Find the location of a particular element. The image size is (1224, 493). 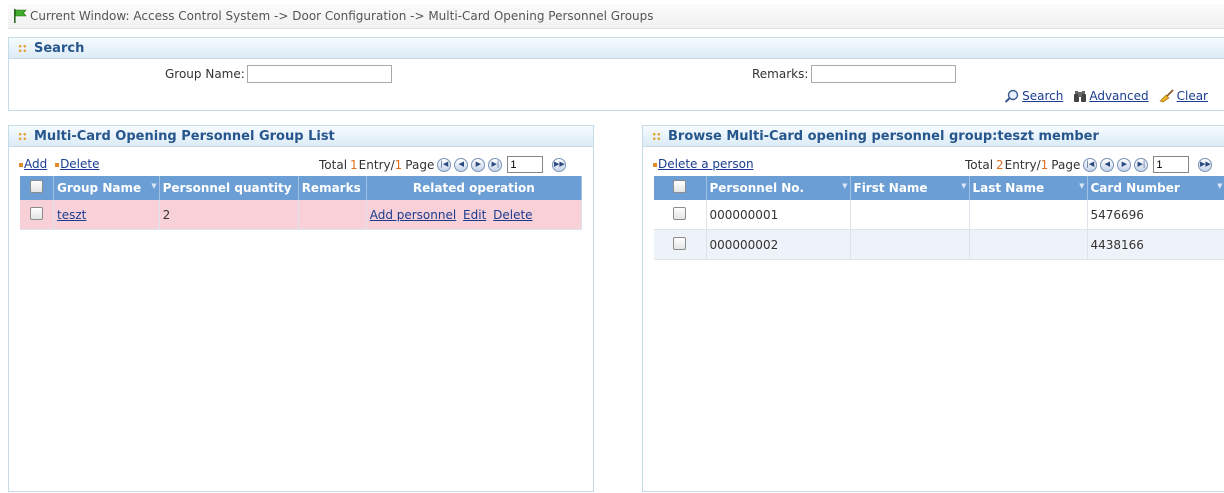

advanced-button: Advanced is located at coordinates (1111, 96).